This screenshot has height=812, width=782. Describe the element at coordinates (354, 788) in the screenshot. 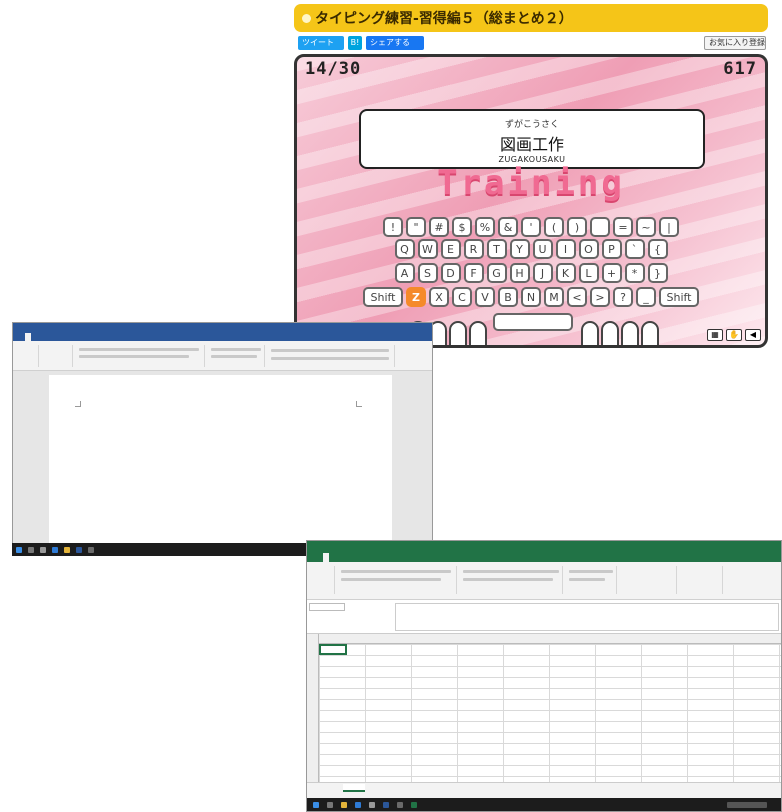

I see `sheet-tab` at that location.